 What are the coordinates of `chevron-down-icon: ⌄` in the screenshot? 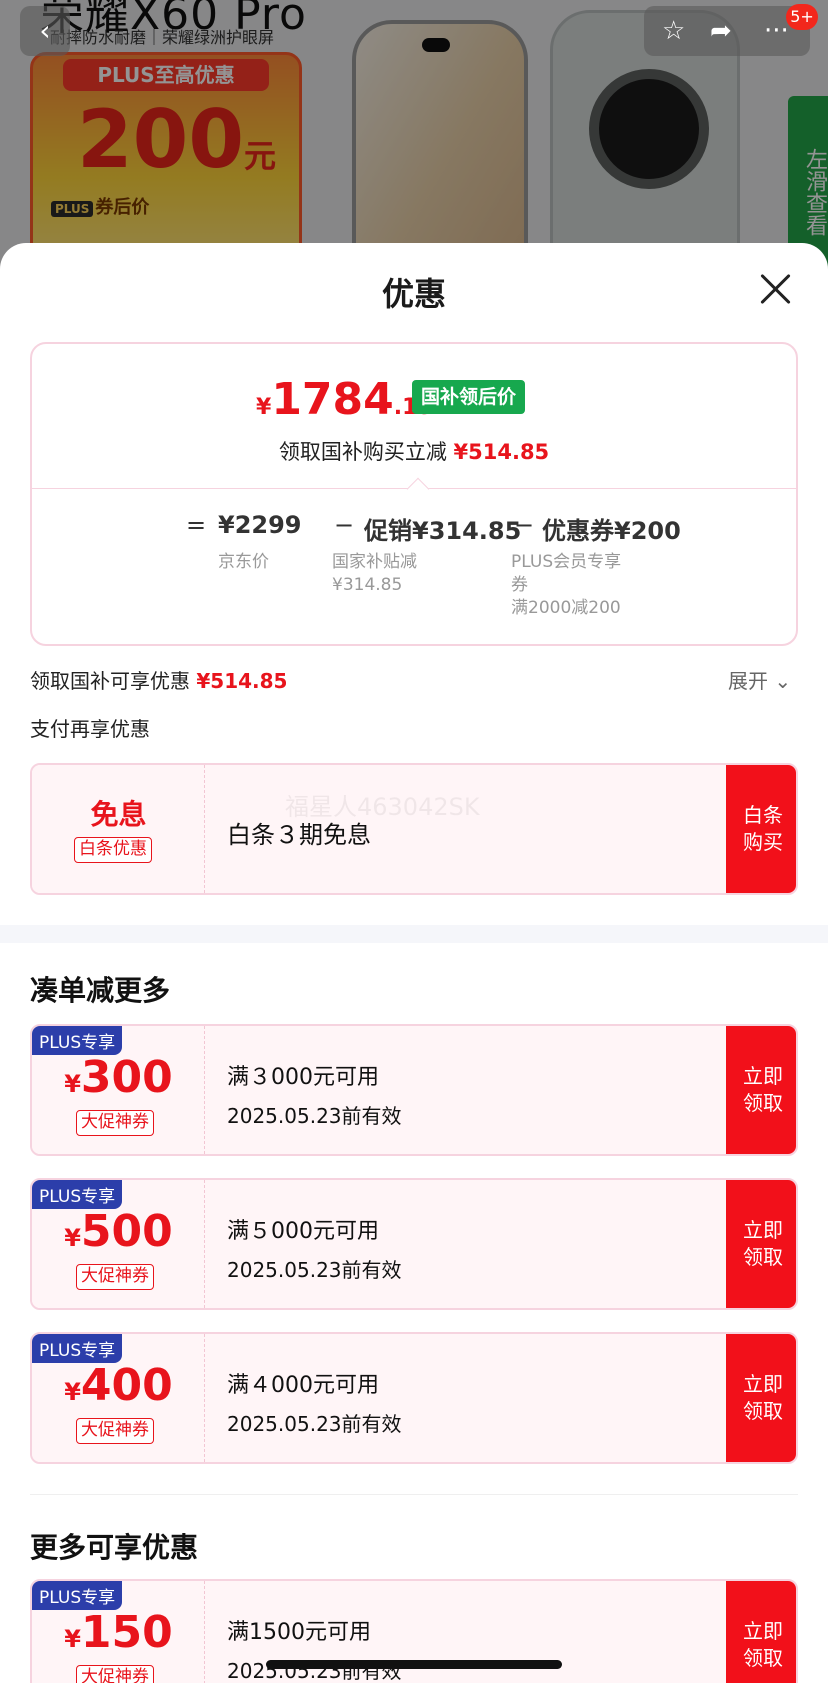 It's located at (783, 681).